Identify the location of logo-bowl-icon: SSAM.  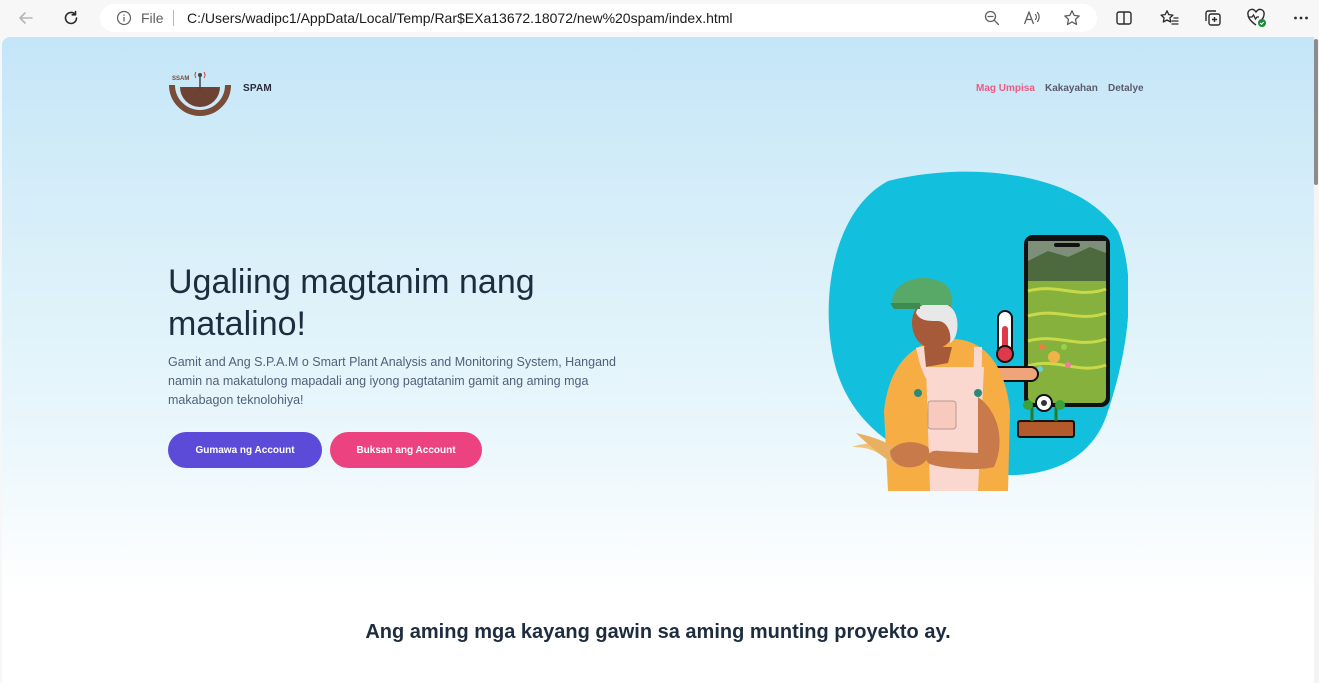
(200, 93).